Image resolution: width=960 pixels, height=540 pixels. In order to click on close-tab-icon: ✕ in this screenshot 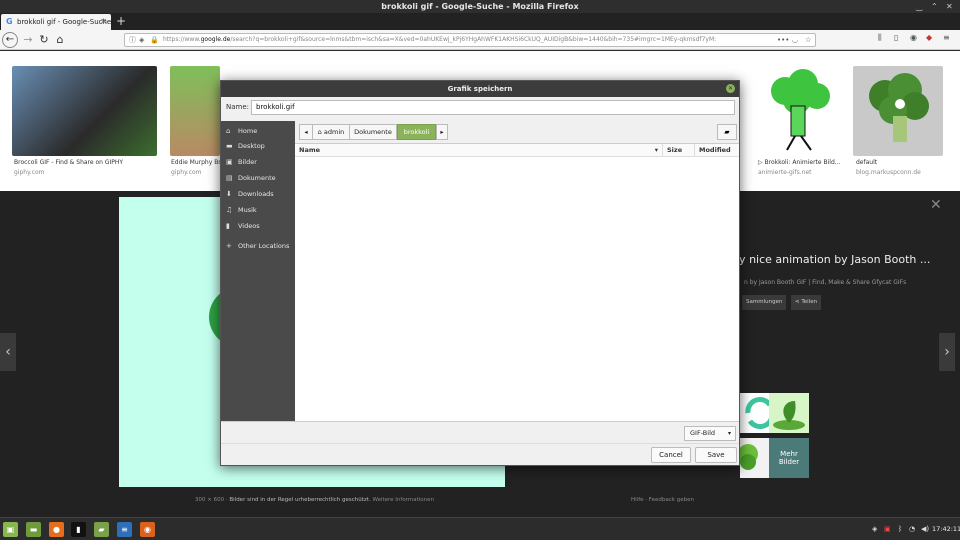, I will do `click(103, 22)`.